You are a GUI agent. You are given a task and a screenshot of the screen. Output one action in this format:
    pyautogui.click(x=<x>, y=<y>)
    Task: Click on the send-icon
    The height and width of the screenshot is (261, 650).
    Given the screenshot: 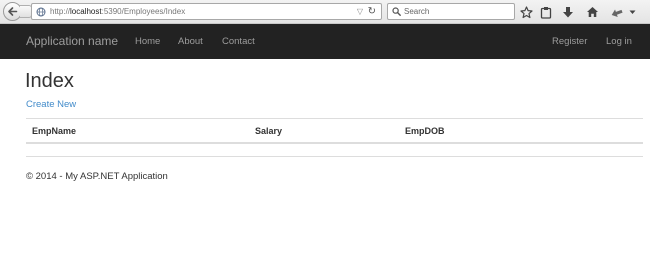 What is the action you would take?
    pyautogui.click(x=617, y=12)
    